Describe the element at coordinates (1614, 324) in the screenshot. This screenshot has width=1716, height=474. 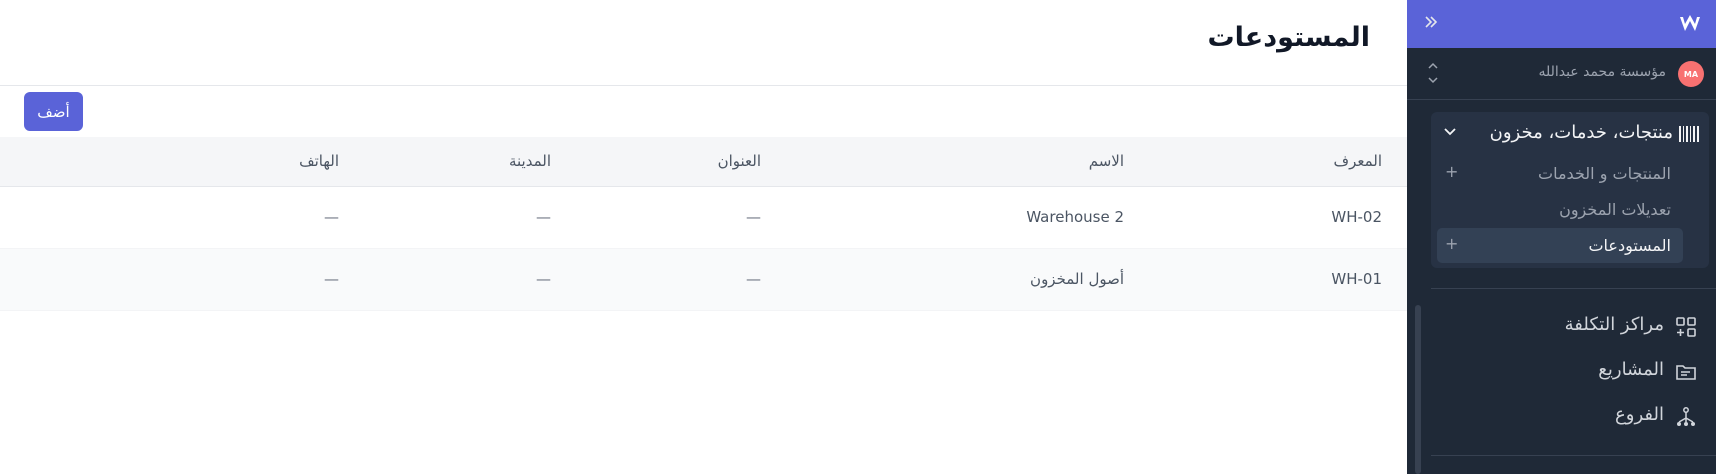
I see `sidebar-item-label: مراكز التكلفة` at that location.